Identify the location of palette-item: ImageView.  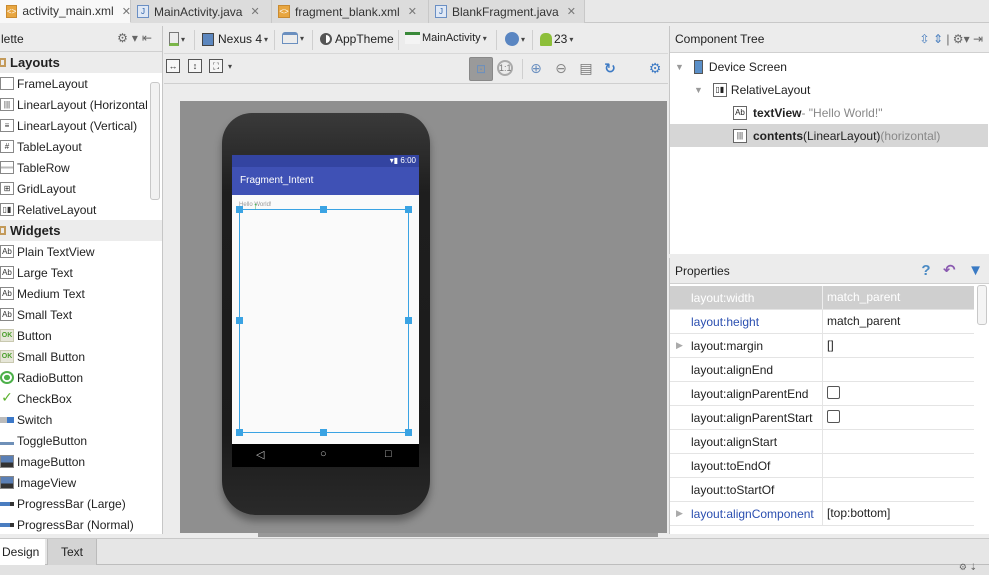
(74, 482).